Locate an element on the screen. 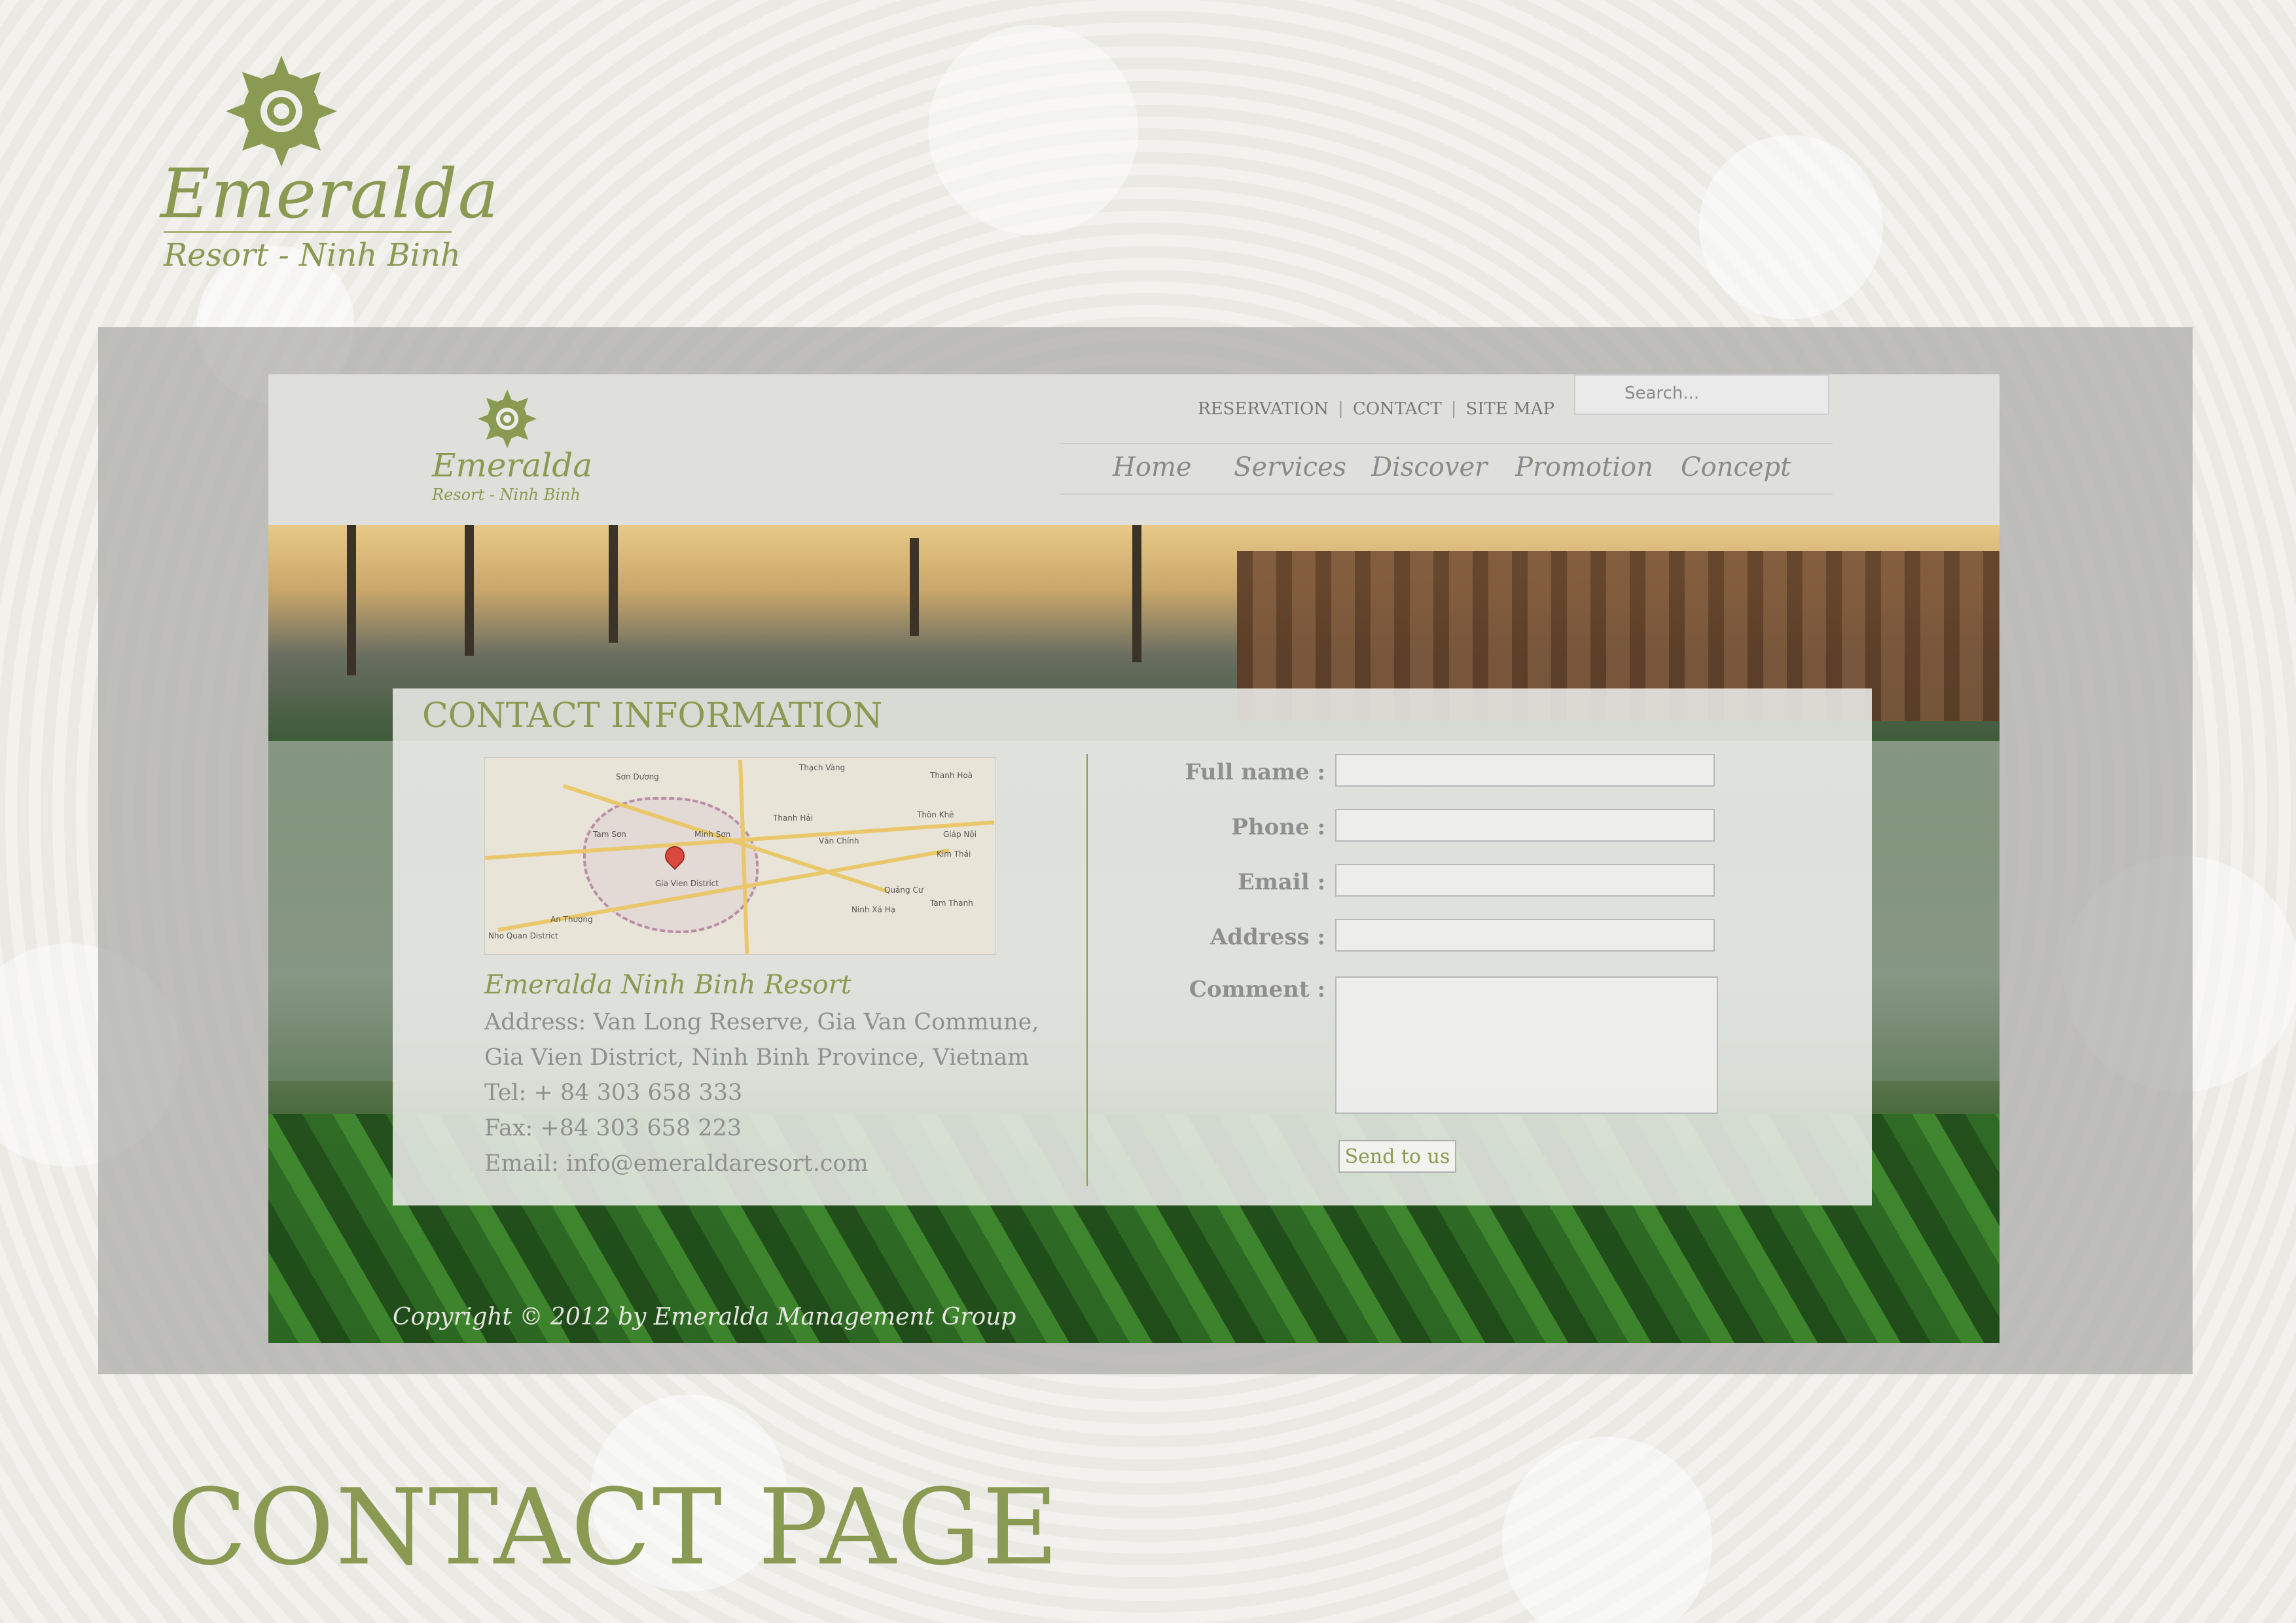 This screenshot has height=1623, width=2296. email-field is located at coordinates (1525, 881).